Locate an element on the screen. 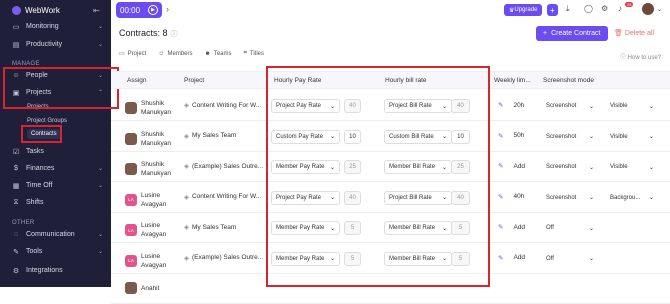 This screenshot has width=670, height=304. sidebar-item-time-off: ▦Time Off⌄ is located at coordinates (55, 185).